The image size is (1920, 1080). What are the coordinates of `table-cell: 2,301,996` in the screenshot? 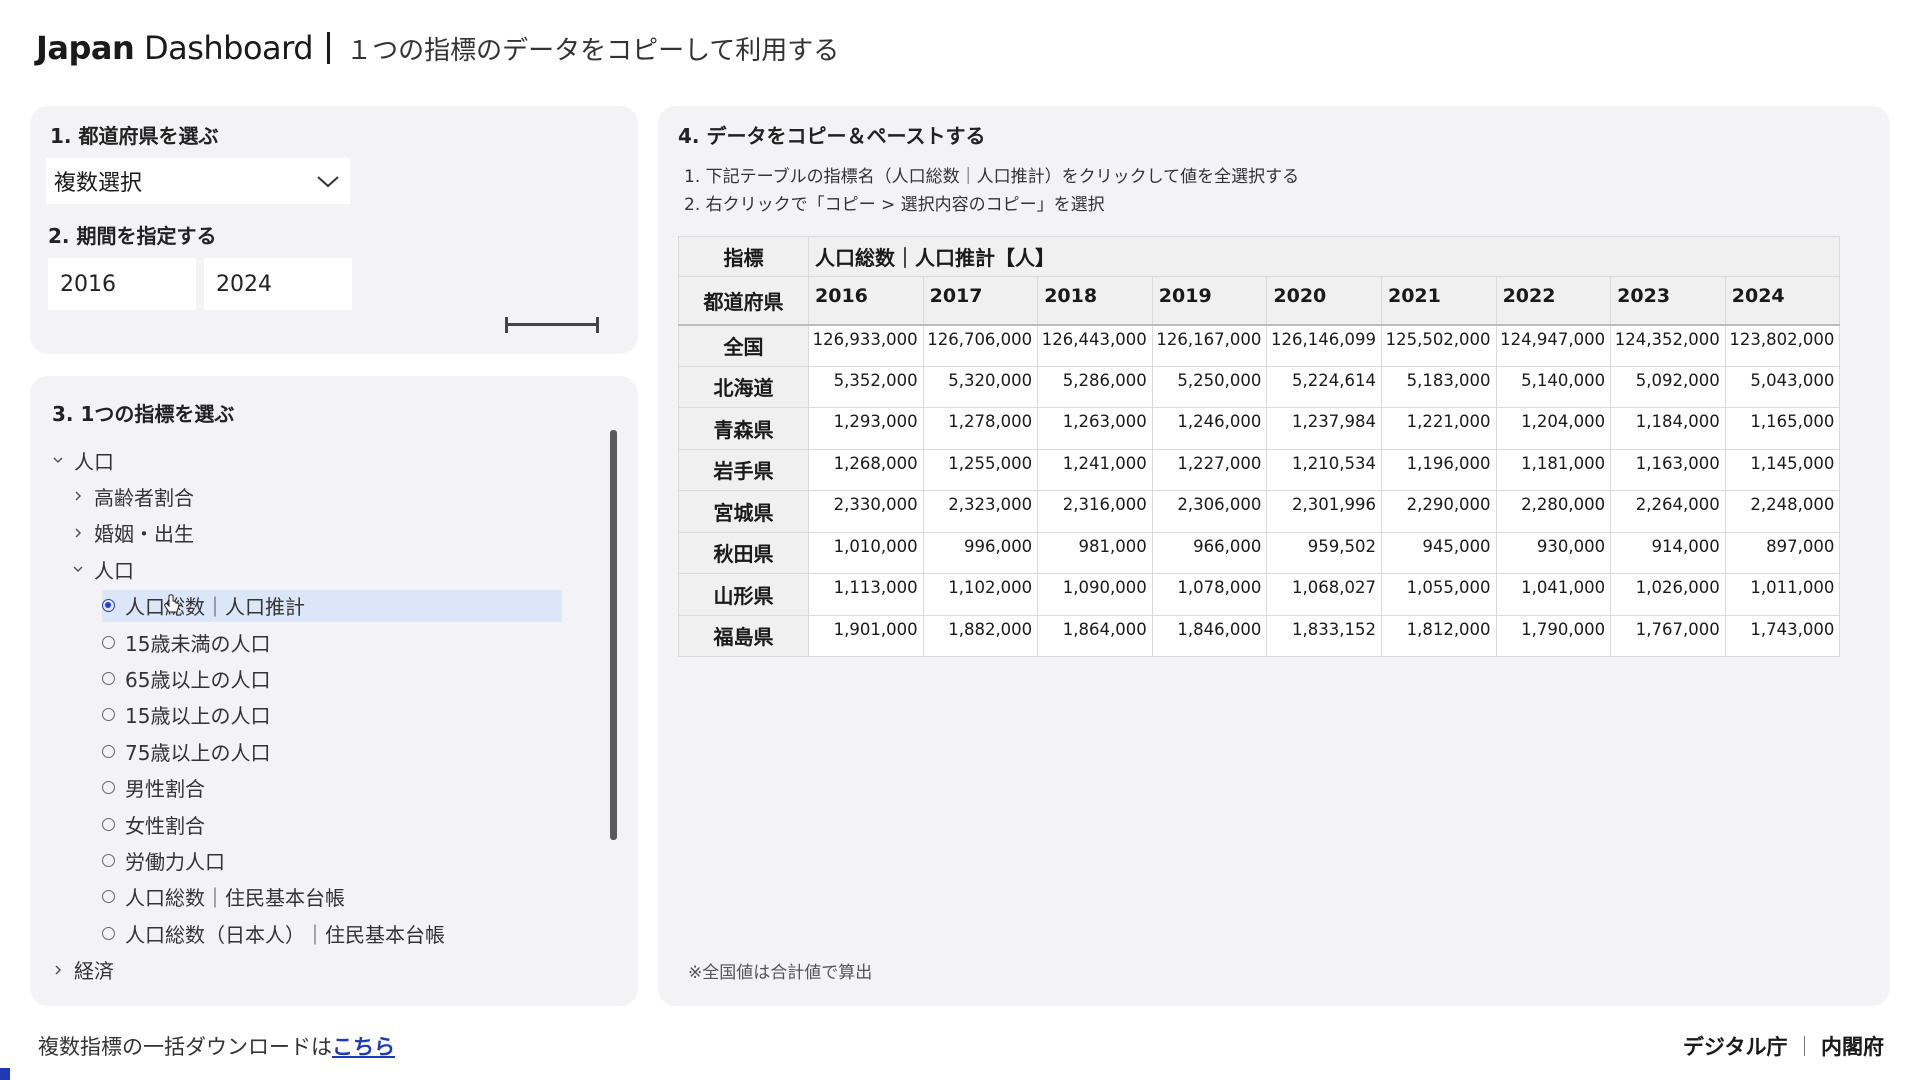 It's located at (1324, 511).